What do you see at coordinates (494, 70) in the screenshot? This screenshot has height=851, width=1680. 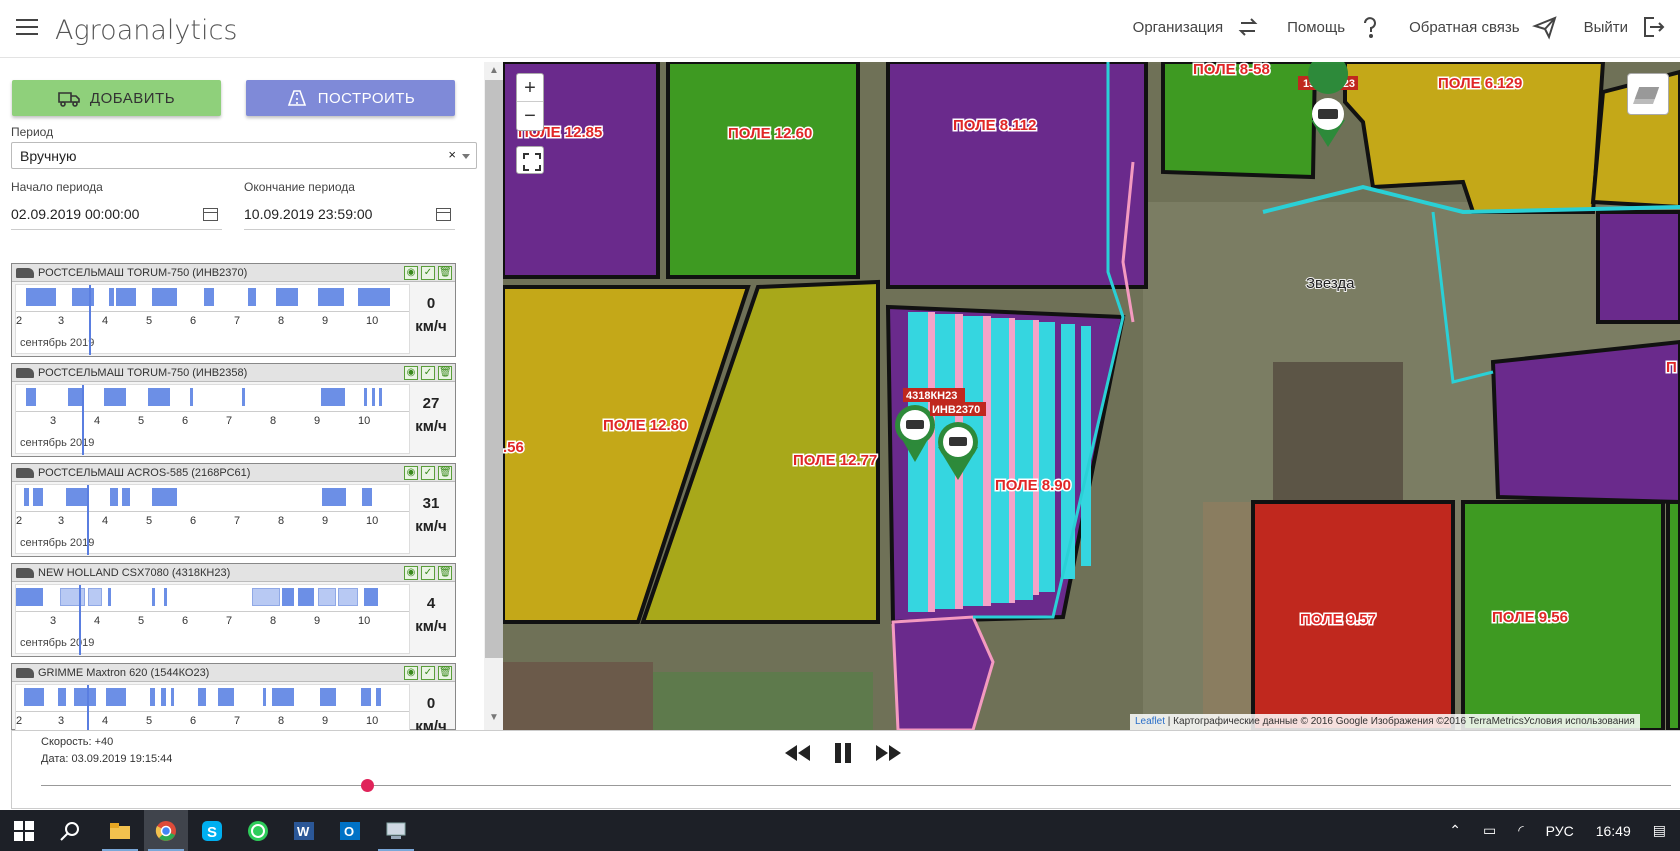 I see `scroll-up-icon: ▲` at bounding box center [494, 70].